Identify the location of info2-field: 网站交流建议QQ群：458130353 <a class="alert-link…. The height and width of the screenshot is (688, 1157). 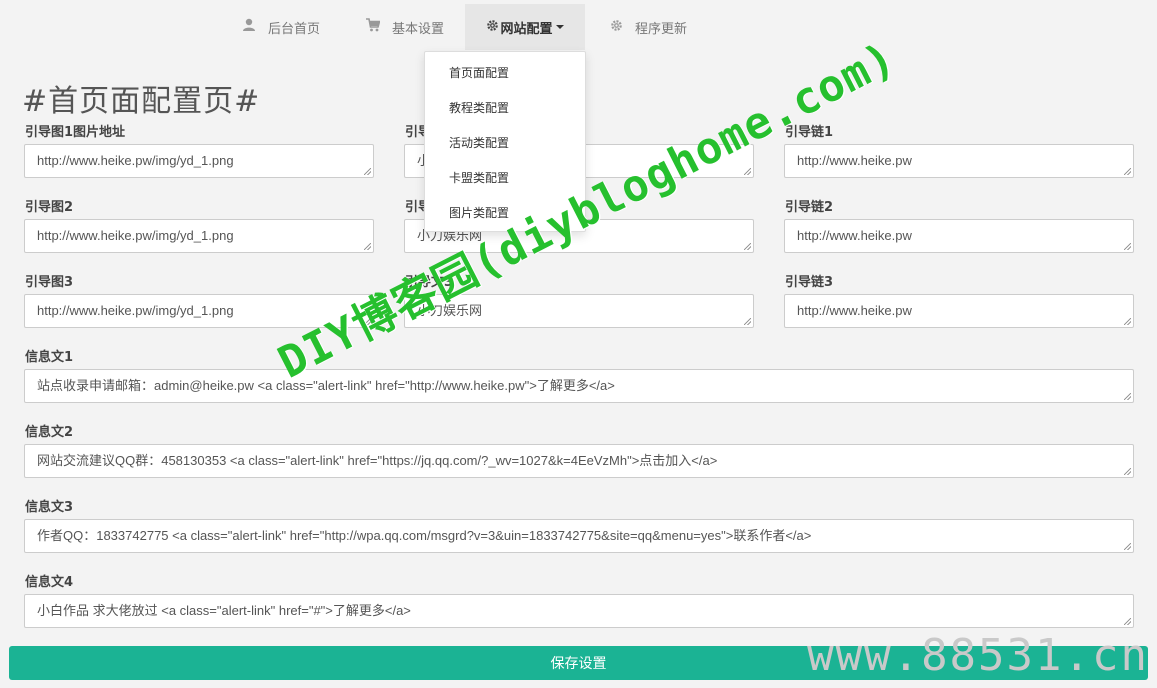
(579, 461).